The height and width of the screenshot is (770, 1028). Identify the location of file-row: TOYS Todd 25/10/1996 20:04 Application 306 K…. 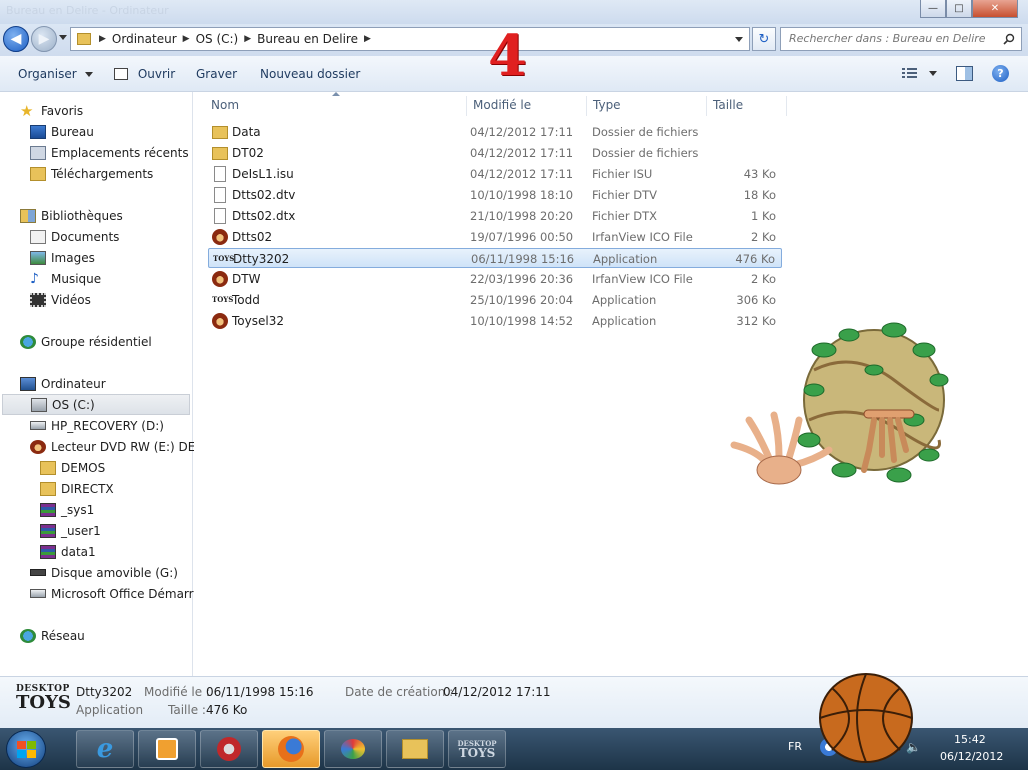
(495, 300).